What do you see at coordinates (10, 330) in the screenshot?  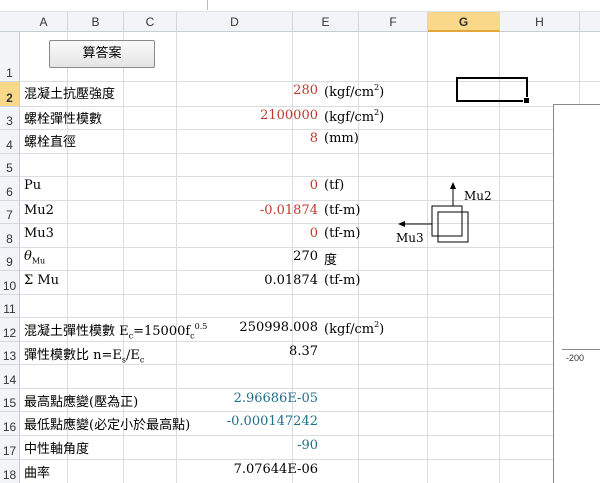 I see `row-header-12: 12` at bounding box center [10, 330].